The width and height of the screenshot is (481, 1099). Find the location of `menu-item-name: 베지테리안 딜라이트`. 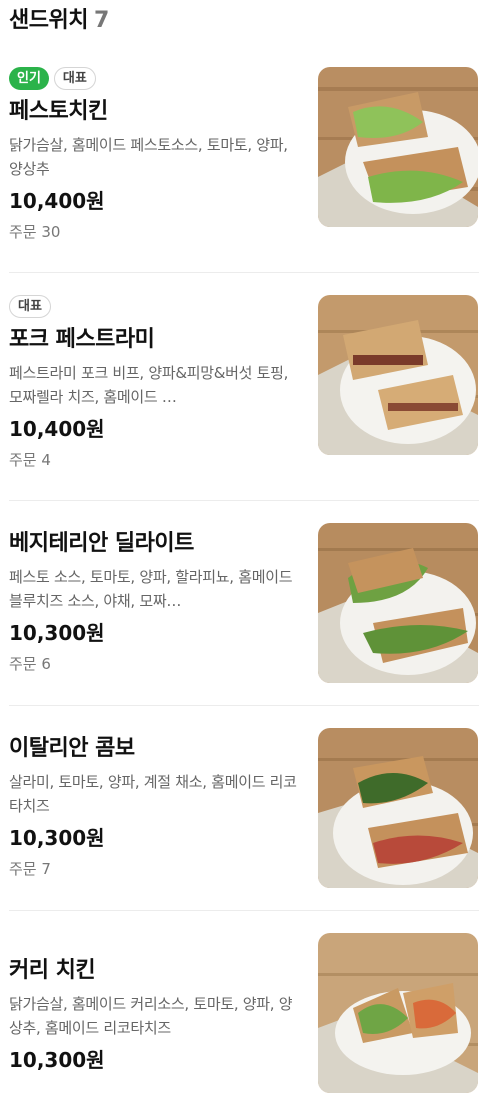

menu-item-name: 베지테리안 딜라이트 is located at coordinates (101, 543).